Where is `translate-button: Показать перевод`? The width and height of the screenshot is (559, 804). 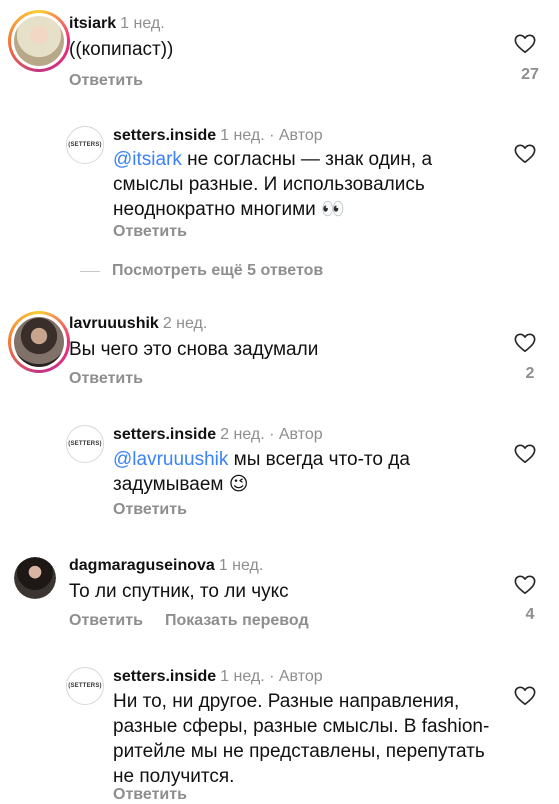
translate-button: Показать перевод is located at coordinates (237, 620).